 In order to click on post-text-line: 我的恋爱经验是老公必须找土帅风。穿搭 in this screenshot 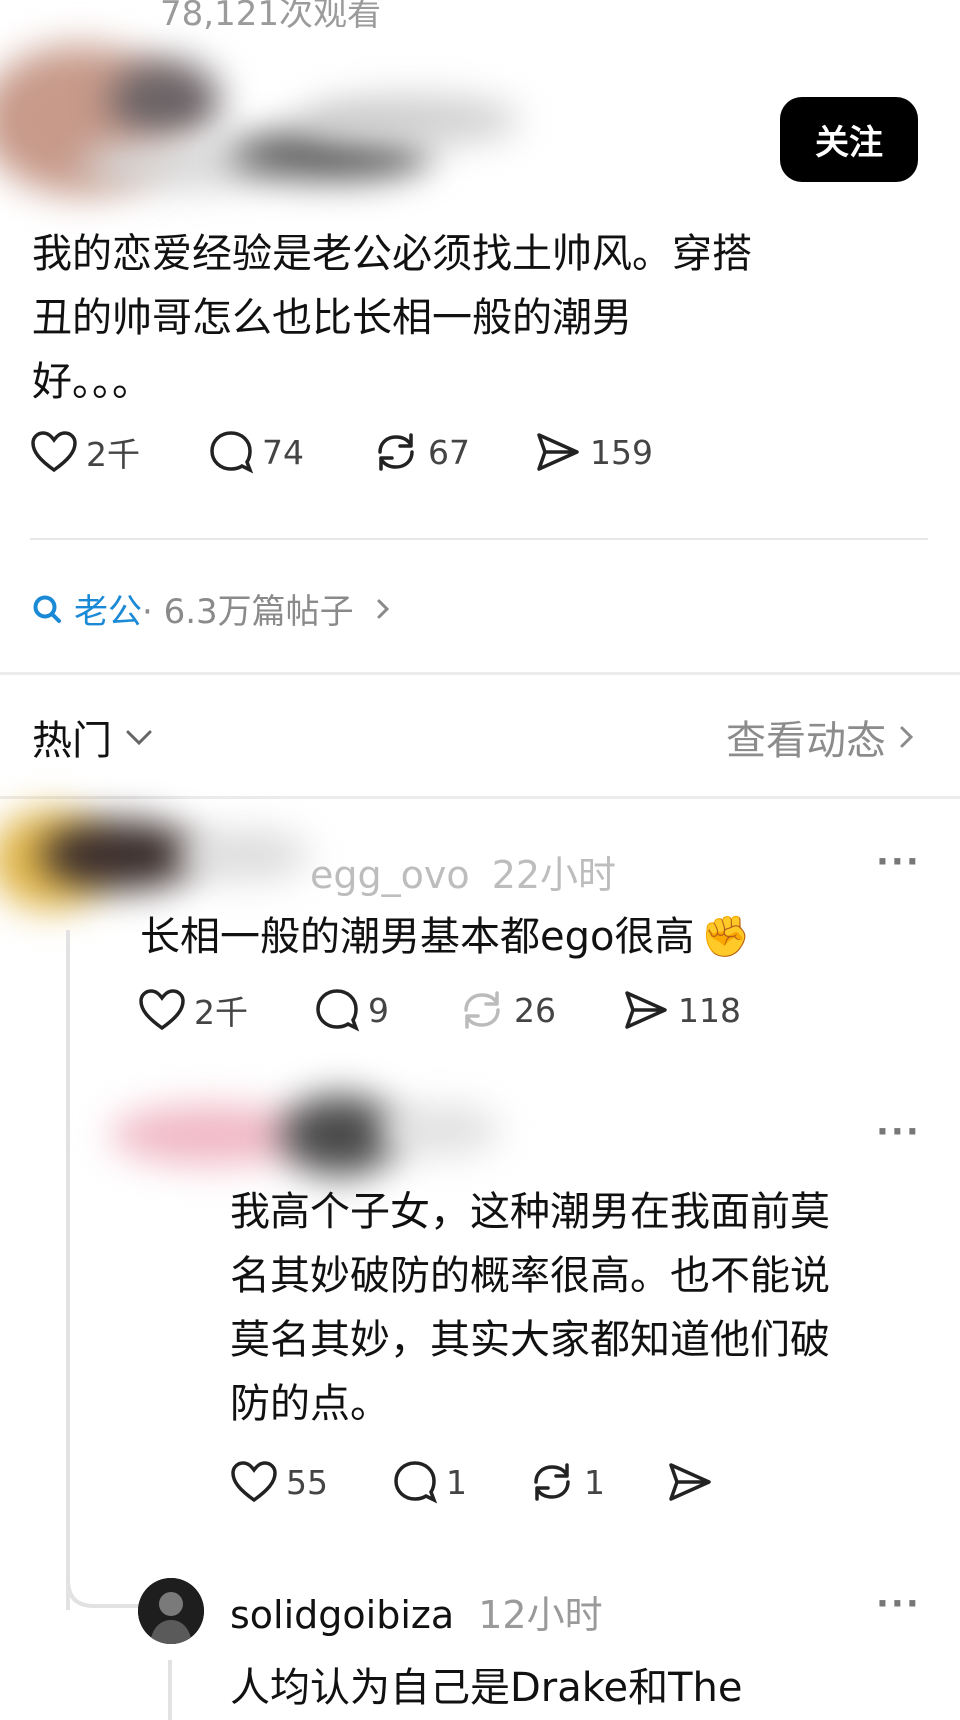, I will do `click(392, 254)`.